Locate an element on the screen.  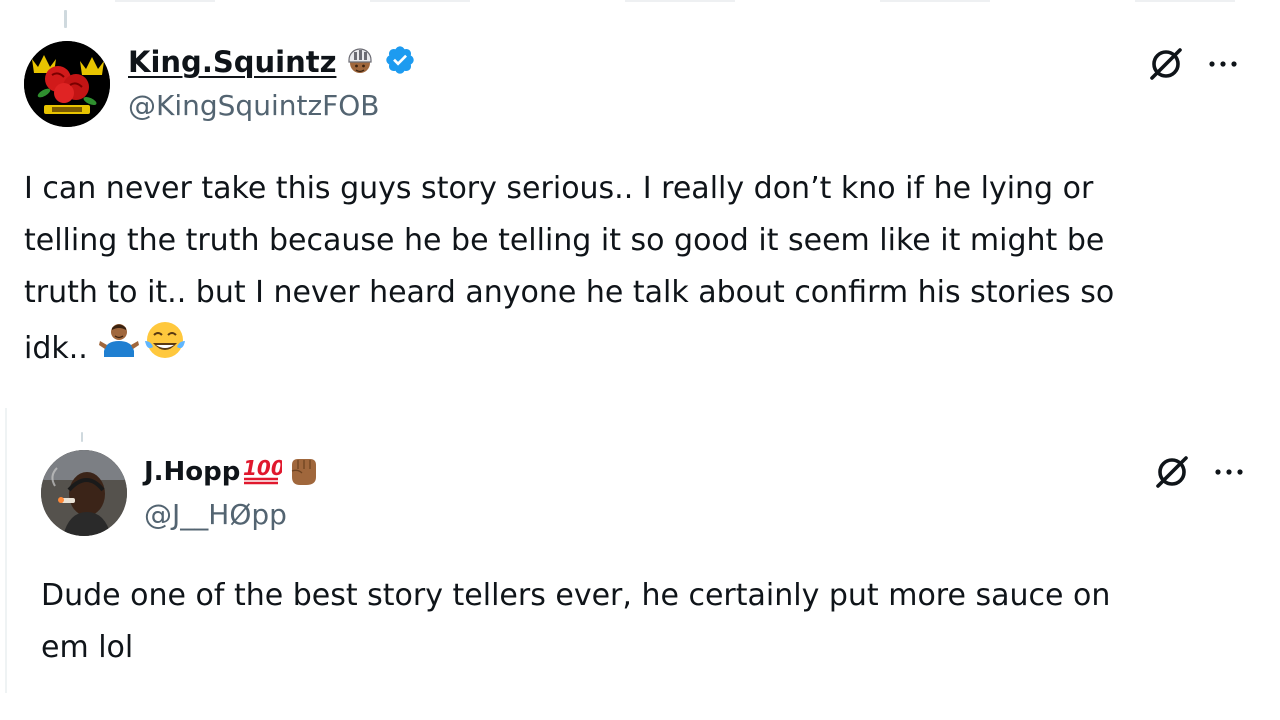
person-with-helmet-emoji is located at coordinates (360, 62).